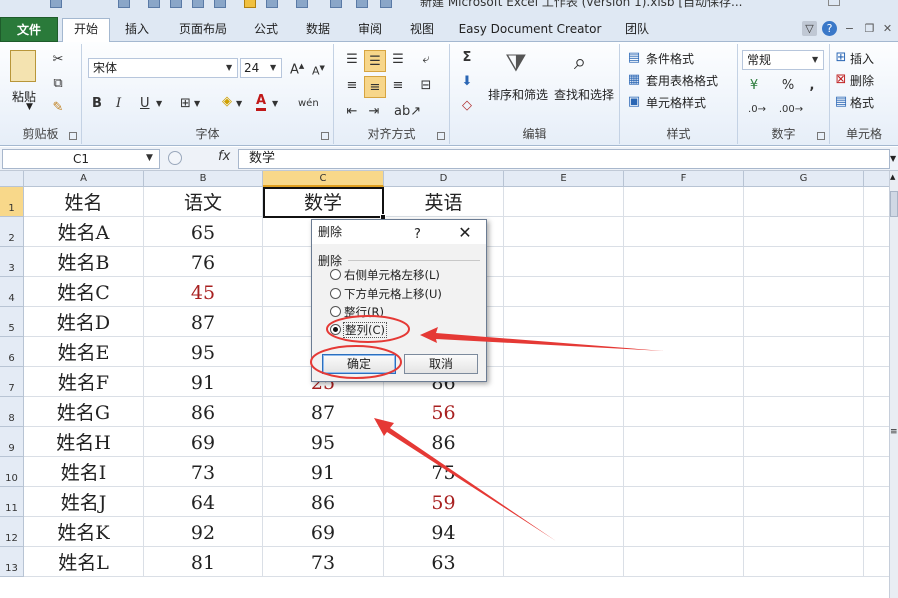 This screenshot has width=898, height=598. I want to click on close-window-icon, so click(878, 3).